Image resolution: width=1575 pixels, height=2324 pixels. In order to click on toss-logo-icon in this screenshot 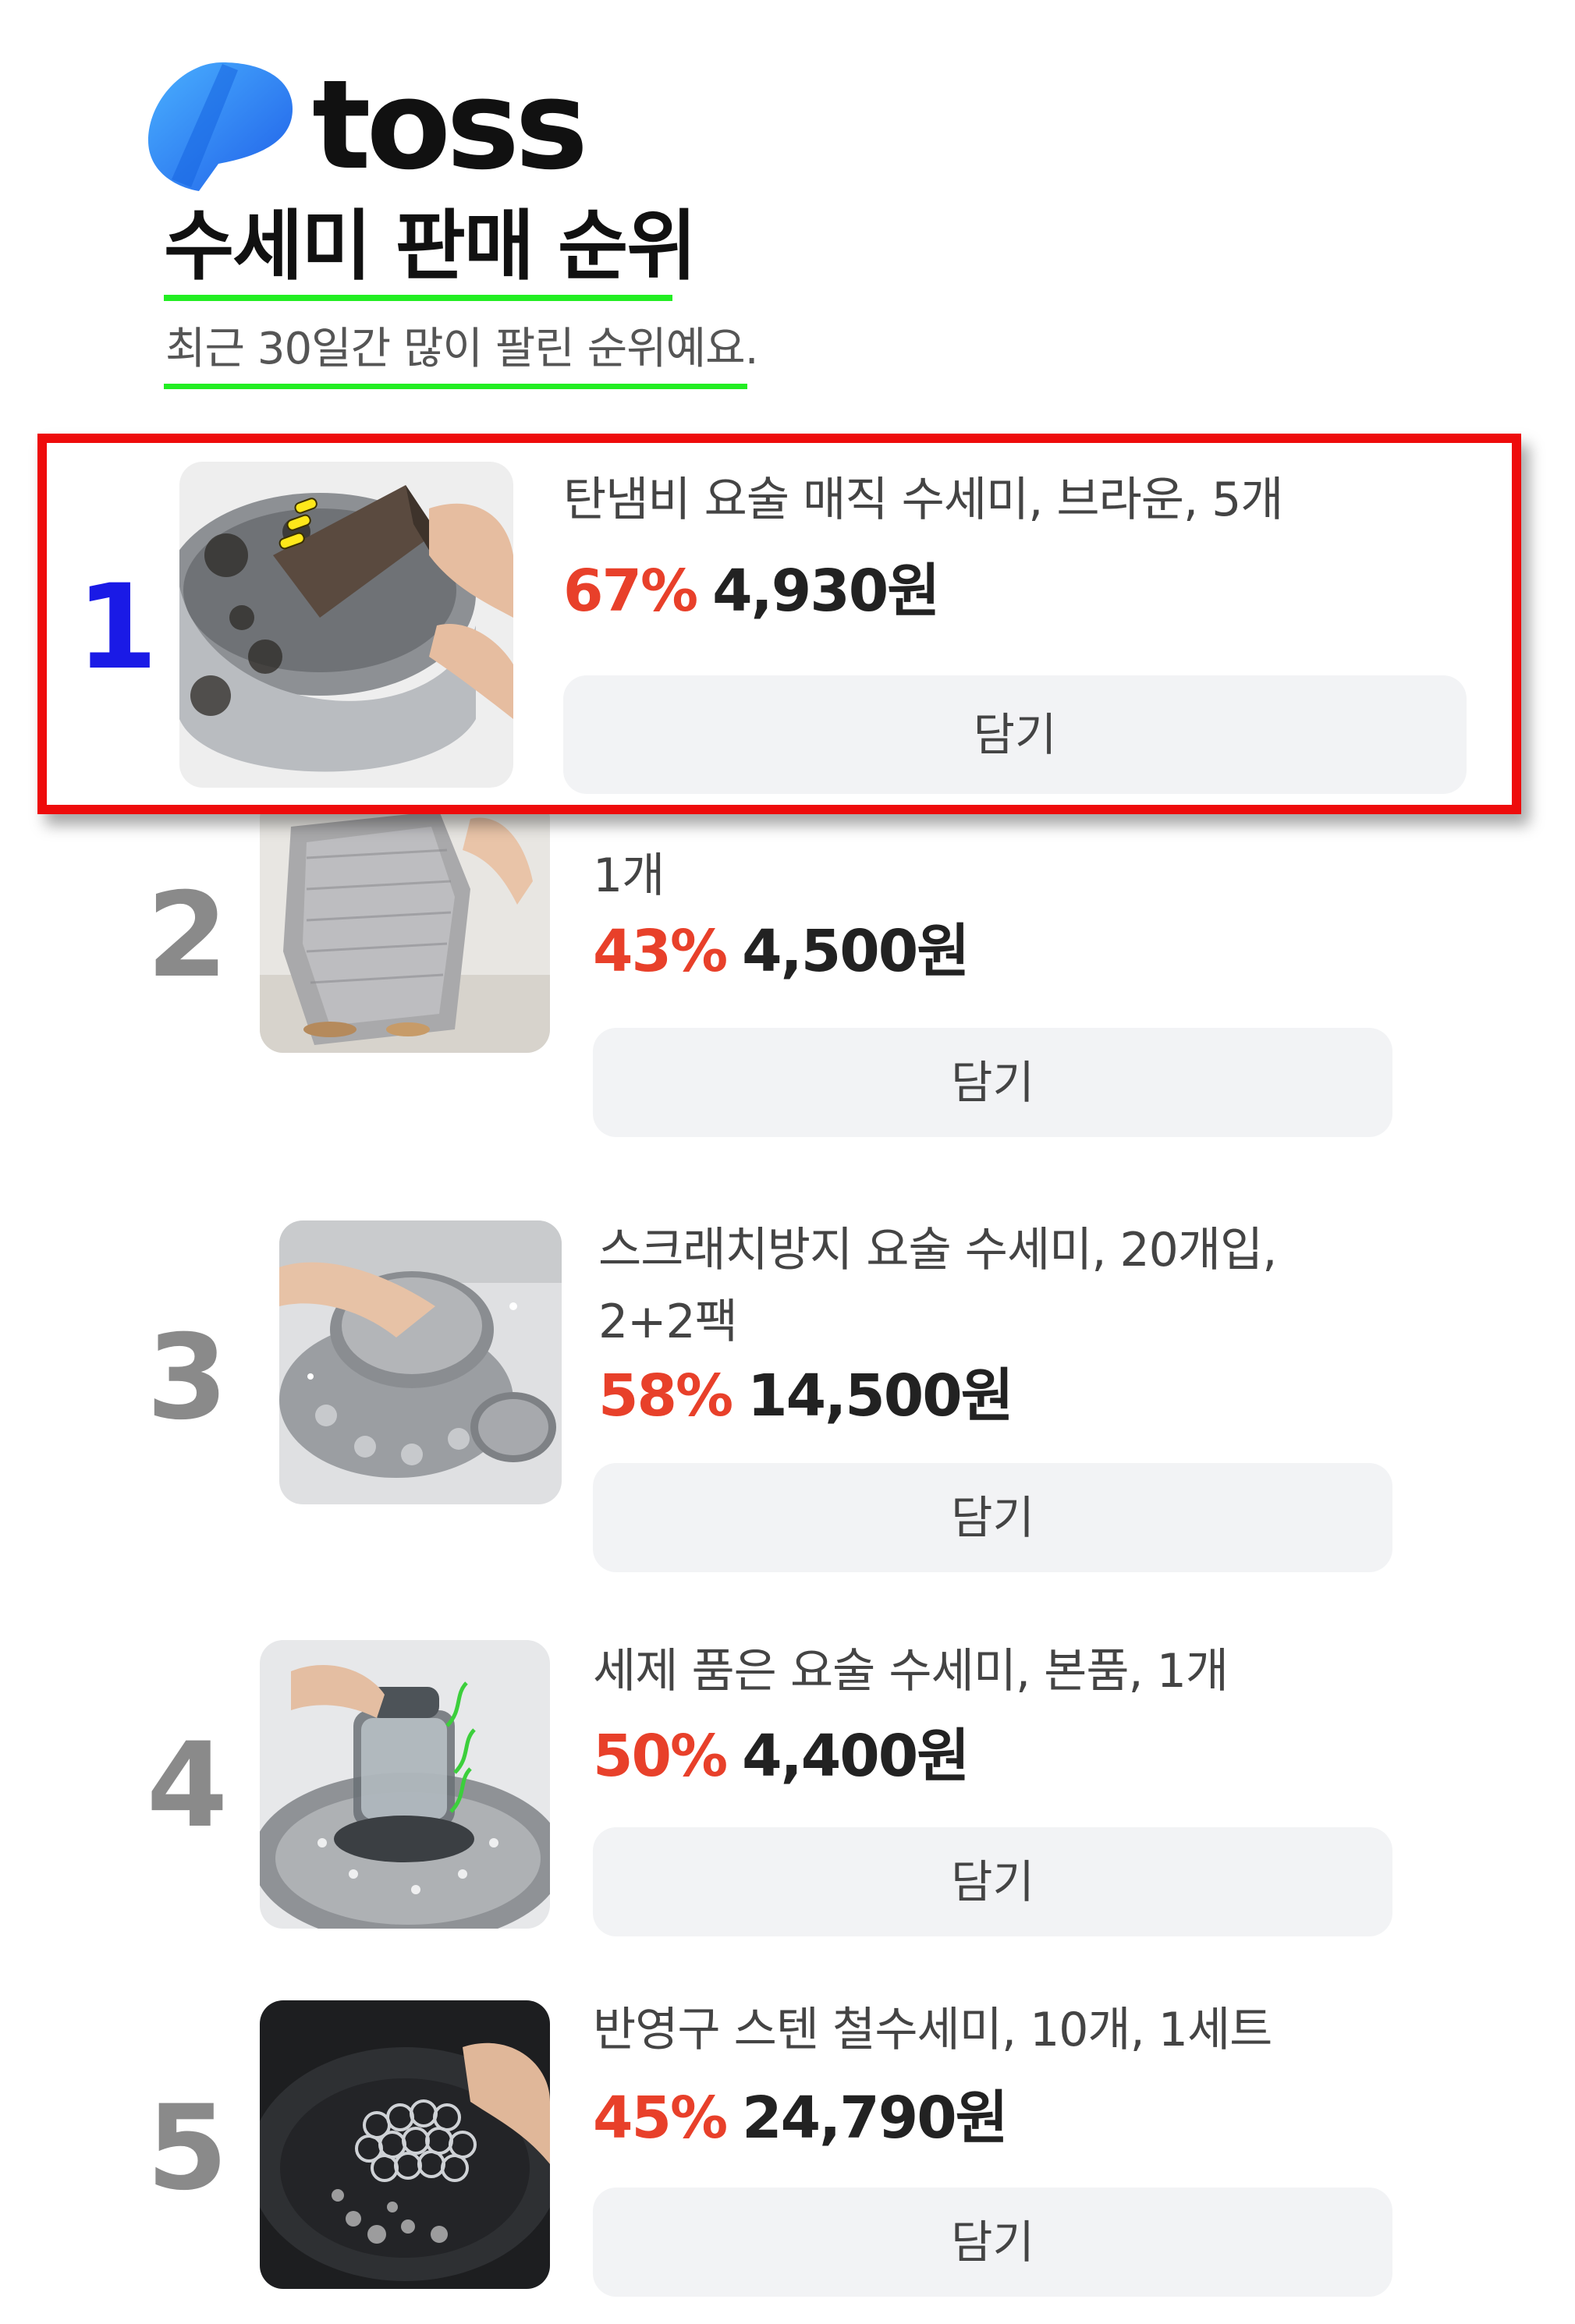, I will do `click(220, 126)`.